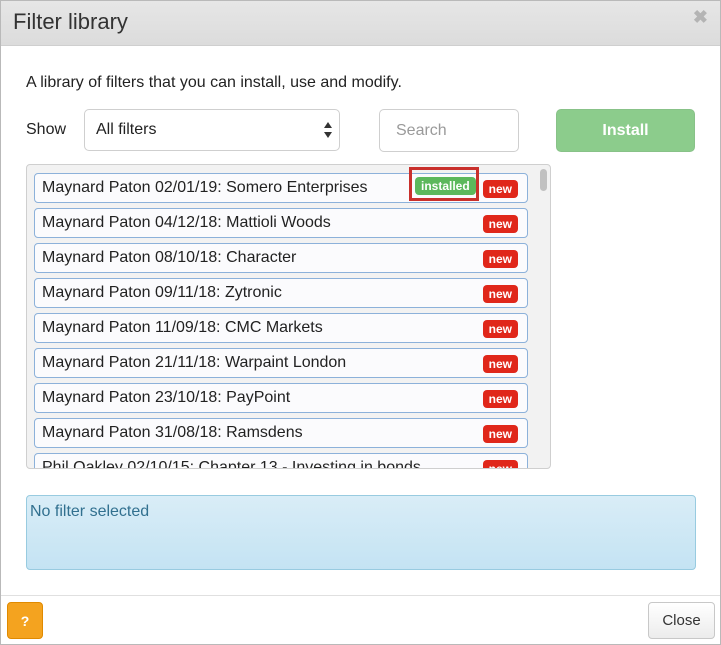 Image resolution: width=721 pixels, height=645 pixels. What do you see at coordinates (328, 130) in the screenshot?
I see `select-arrows-icon` at bounding box center [328, 130].